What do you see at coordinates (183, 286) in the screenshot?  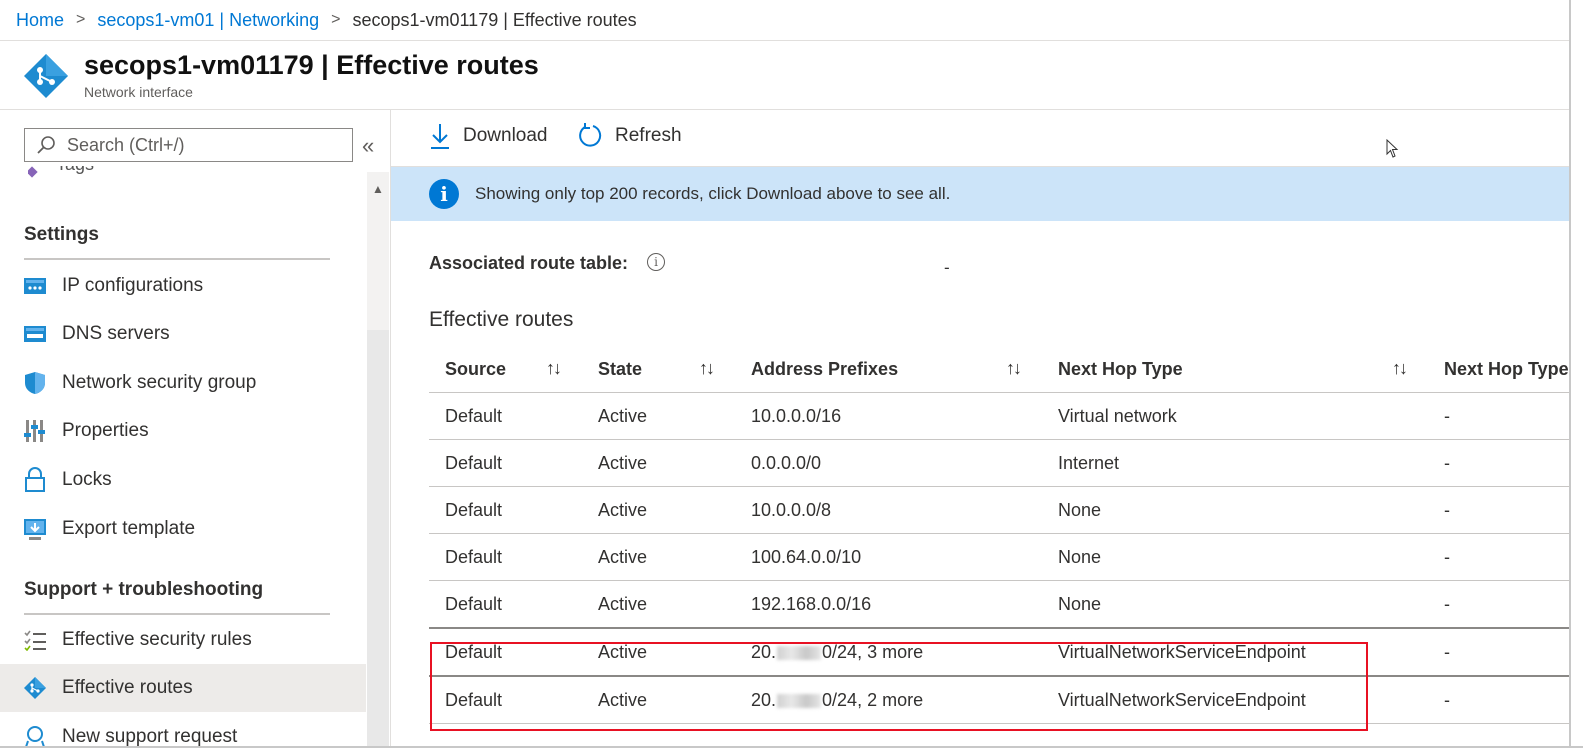 I see `sidebar-item-ip-configurations: IP configurations` at bounding box center [183, 286].